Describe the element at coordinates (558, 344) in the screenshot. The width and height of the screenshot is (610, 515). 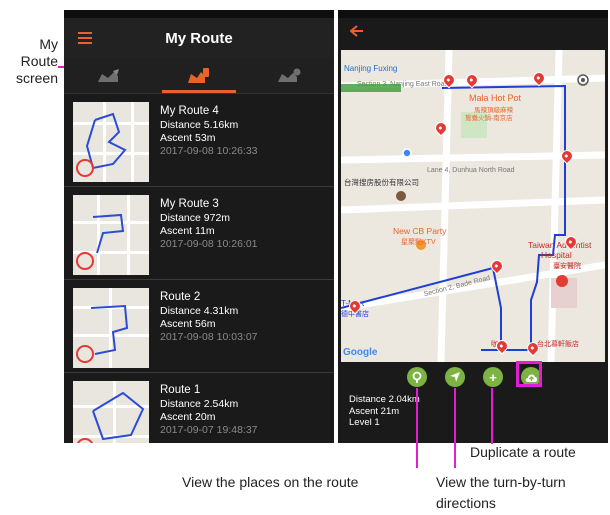
I see `map-label: 台北慕軒飯店` at that location.